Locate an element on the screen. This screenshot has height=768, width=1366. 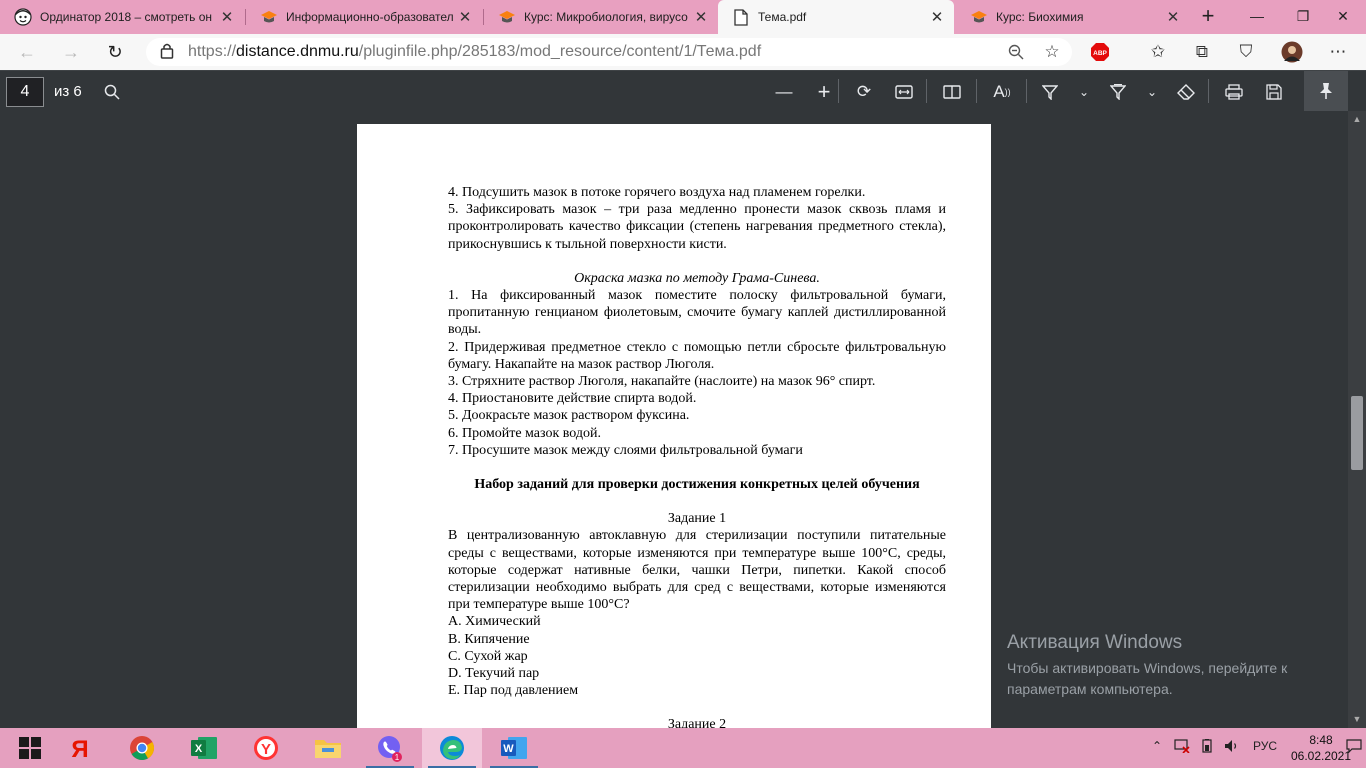
word-icon: W is located at coordinates (514, 748).